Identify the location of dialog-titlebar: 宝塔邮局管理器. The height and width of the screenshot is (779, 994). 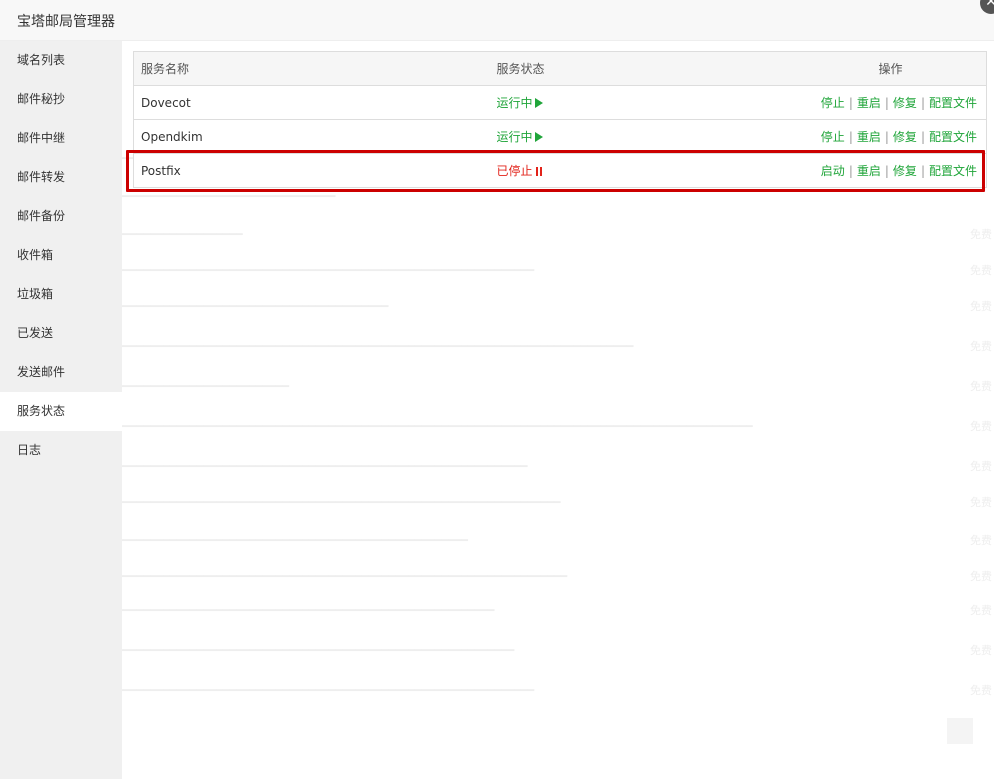
(497, 20).